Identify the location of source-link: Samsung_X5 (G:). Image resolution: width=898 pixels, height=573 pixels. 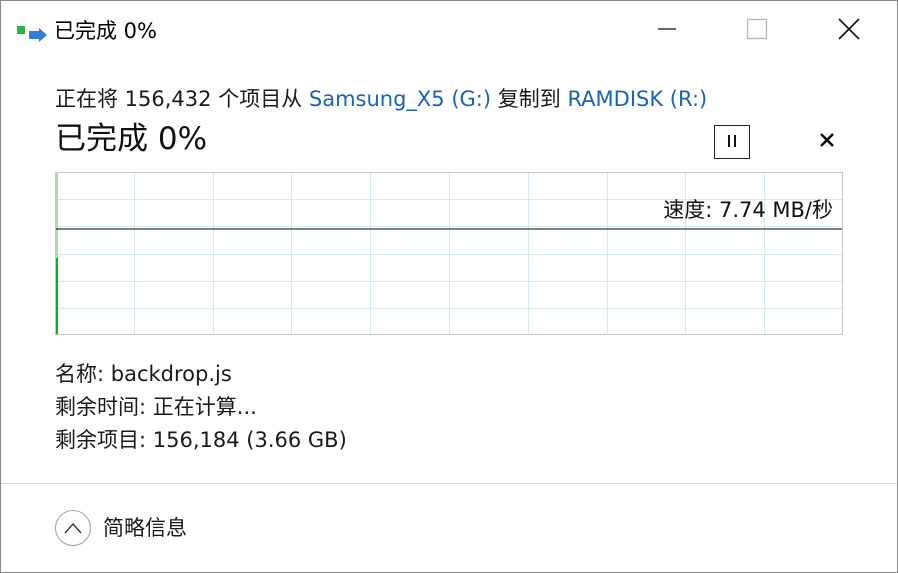
(400, 99).